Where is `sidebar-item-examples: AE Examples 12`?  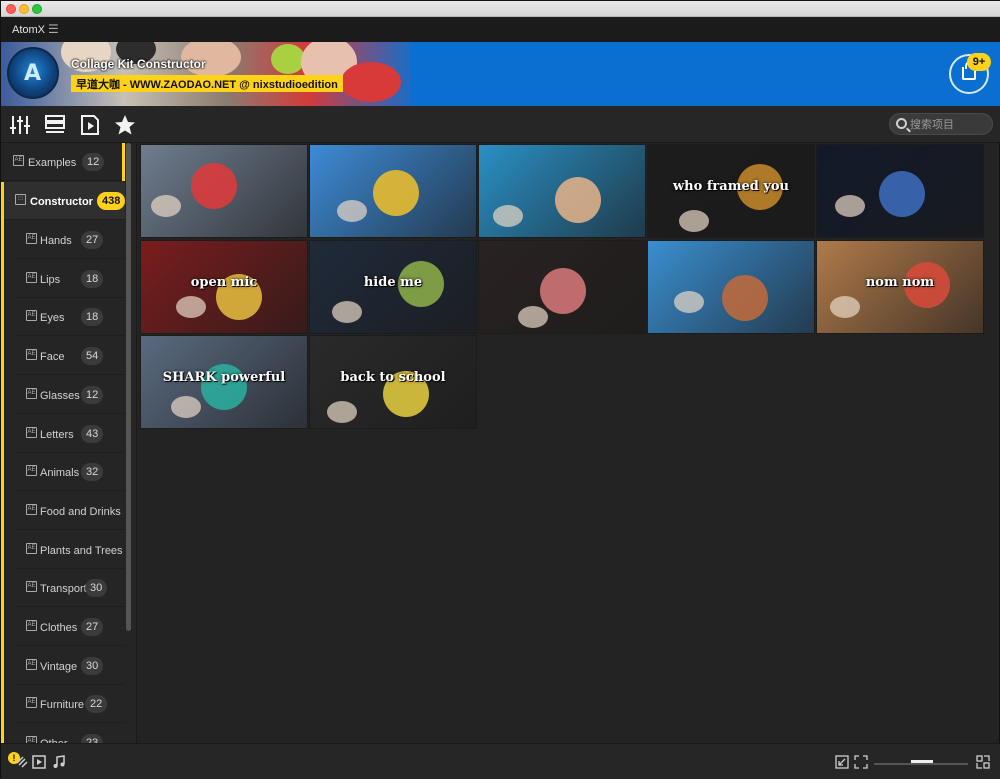 sidebar-item-examples: AE Examples 12 is located at coordinates (63, 162).